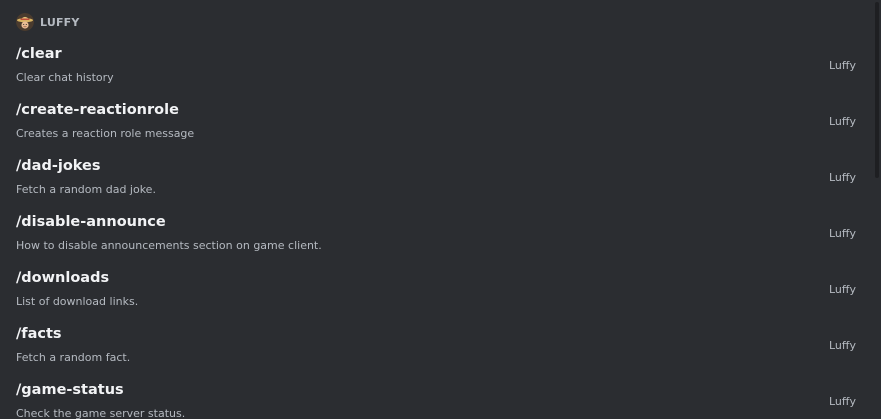 The image size is (881, 419). What do you see at coordinates (105, 133) in the screenshot?
I see `command-description: Creates a reaction role message` at bounding box center [105, 133].